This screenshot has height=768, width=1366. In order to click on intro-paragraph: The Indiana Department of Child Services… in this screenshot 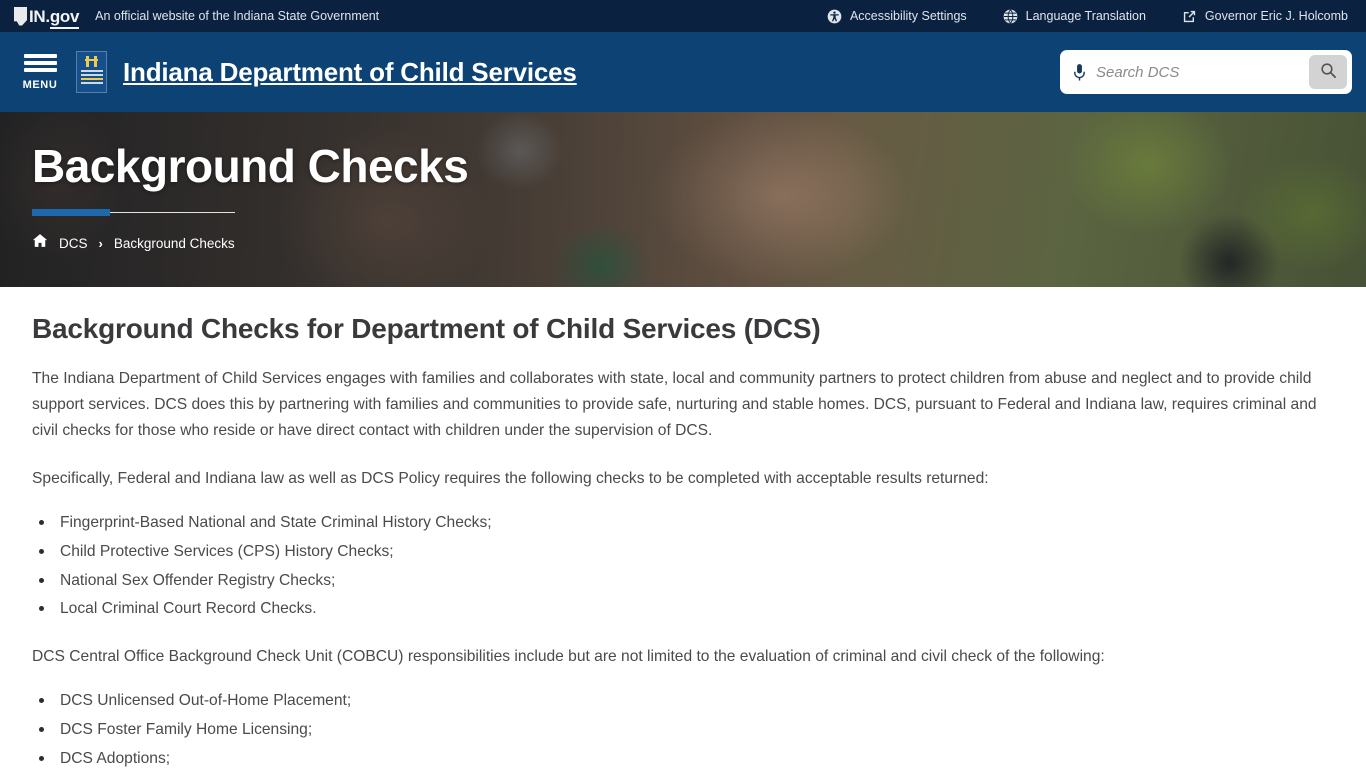, I will do `click(674, 405)`.